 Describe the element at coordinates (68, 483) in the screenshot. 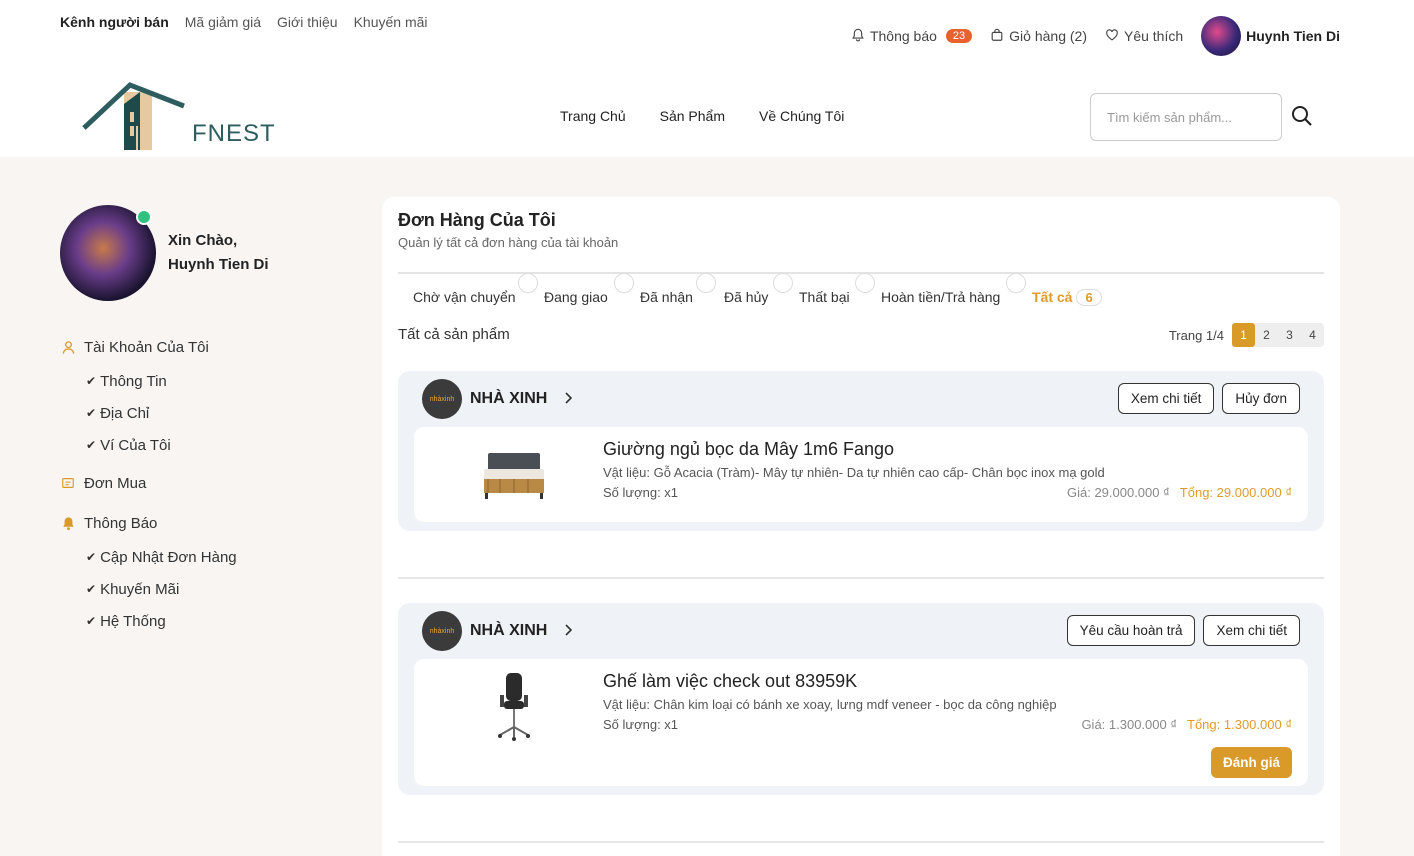

I see `receipt-icon` at that location.